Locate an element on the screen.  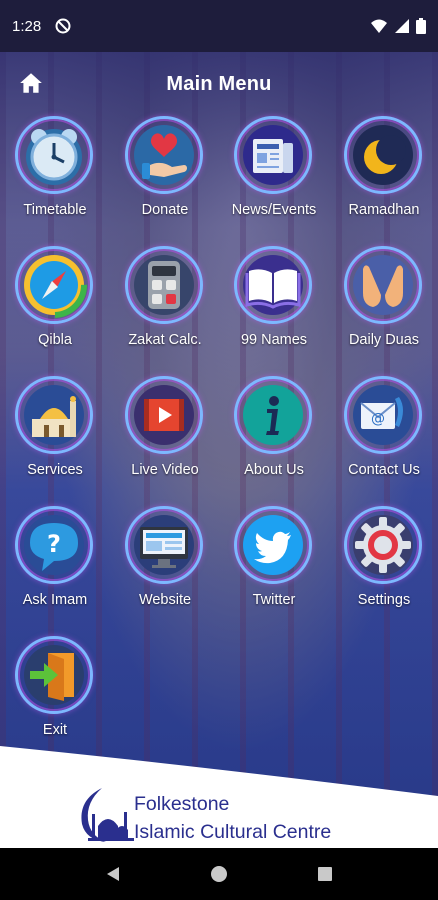
menu-tile-qibla: Qibla is located at coordinates (55, 305).